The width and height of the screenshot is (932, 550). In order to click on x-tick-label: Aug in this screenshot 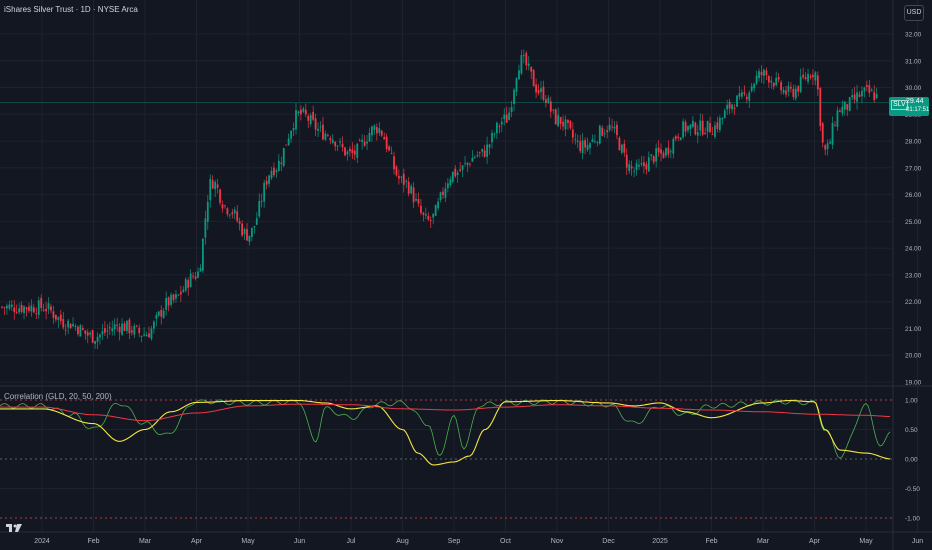, I will do `click(402, 541)`.